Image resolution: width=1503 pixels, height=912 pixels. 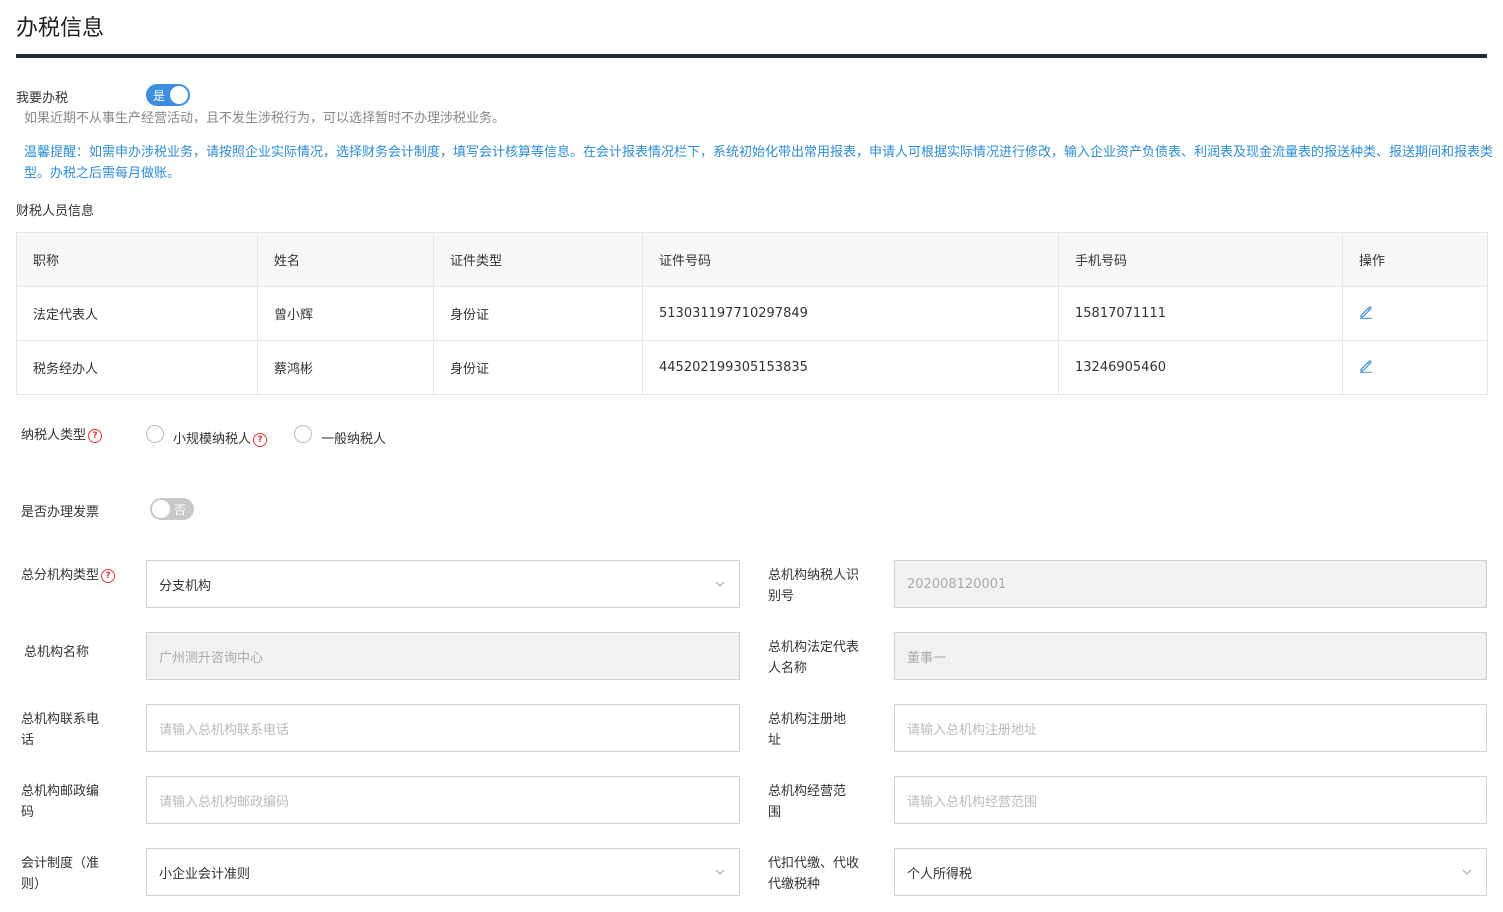 I want to click on withholding-tax-value: 个人所得税, so click(x=940, y=874).